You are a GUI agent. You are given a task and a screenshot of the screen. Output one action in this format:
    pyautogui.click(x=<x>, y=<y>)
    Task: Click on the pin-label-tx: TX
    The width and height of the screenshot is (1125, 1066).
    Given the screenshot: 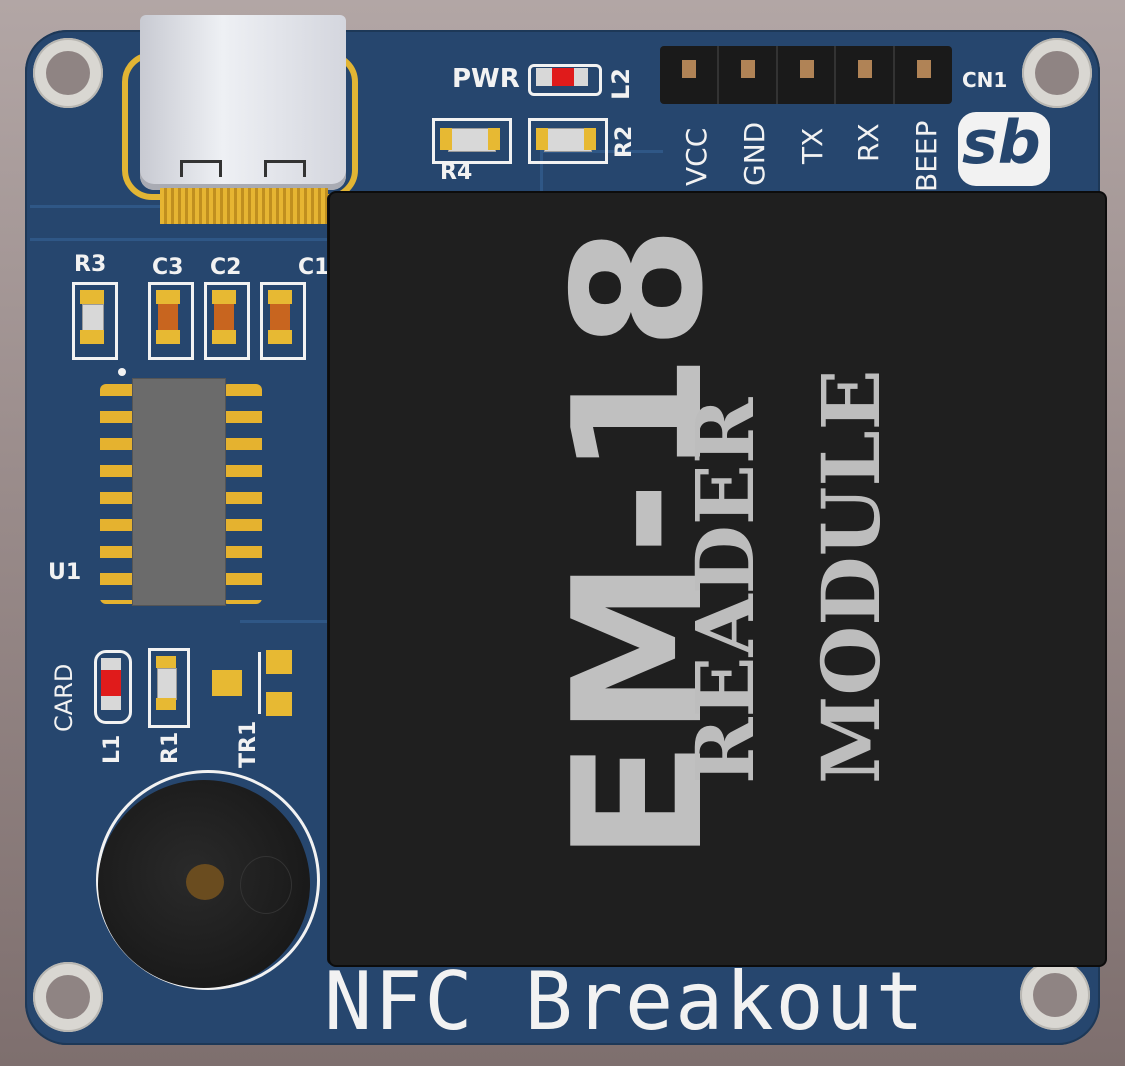 What is the action you would take?
    pyautogui.click(x=812, y=145)
    